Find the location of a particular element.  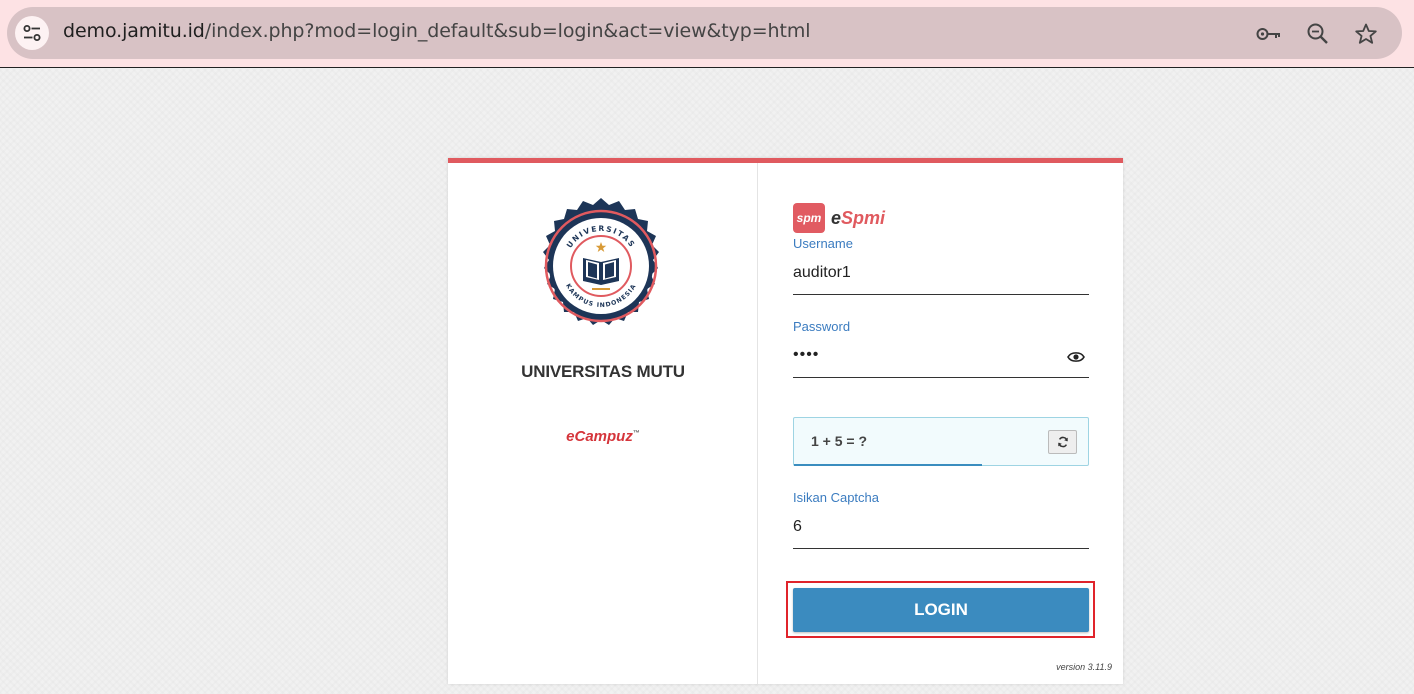

spm-badge: spm is located at coordinates (809, 218).